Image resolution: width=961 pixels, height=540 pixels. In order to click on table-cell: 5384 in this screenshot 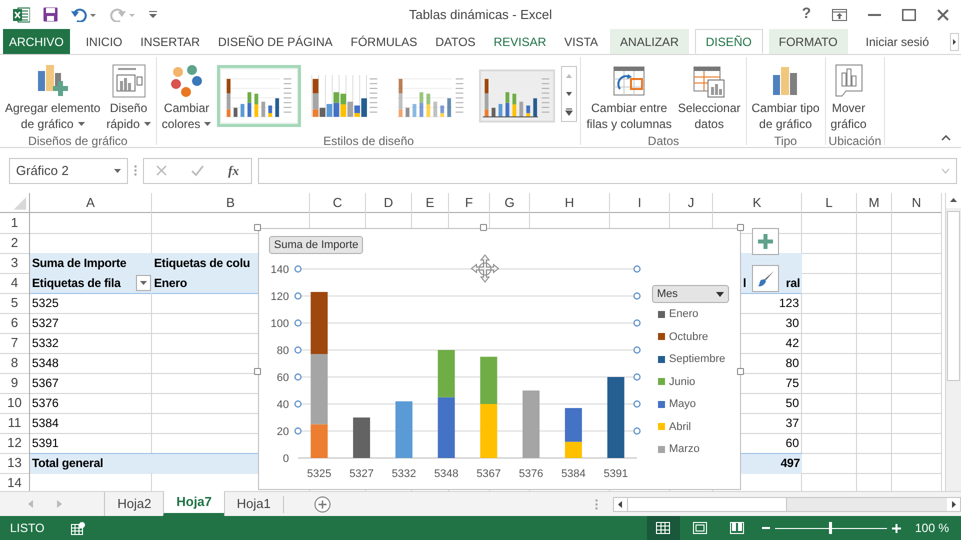, I will do `click(91, 423)`.